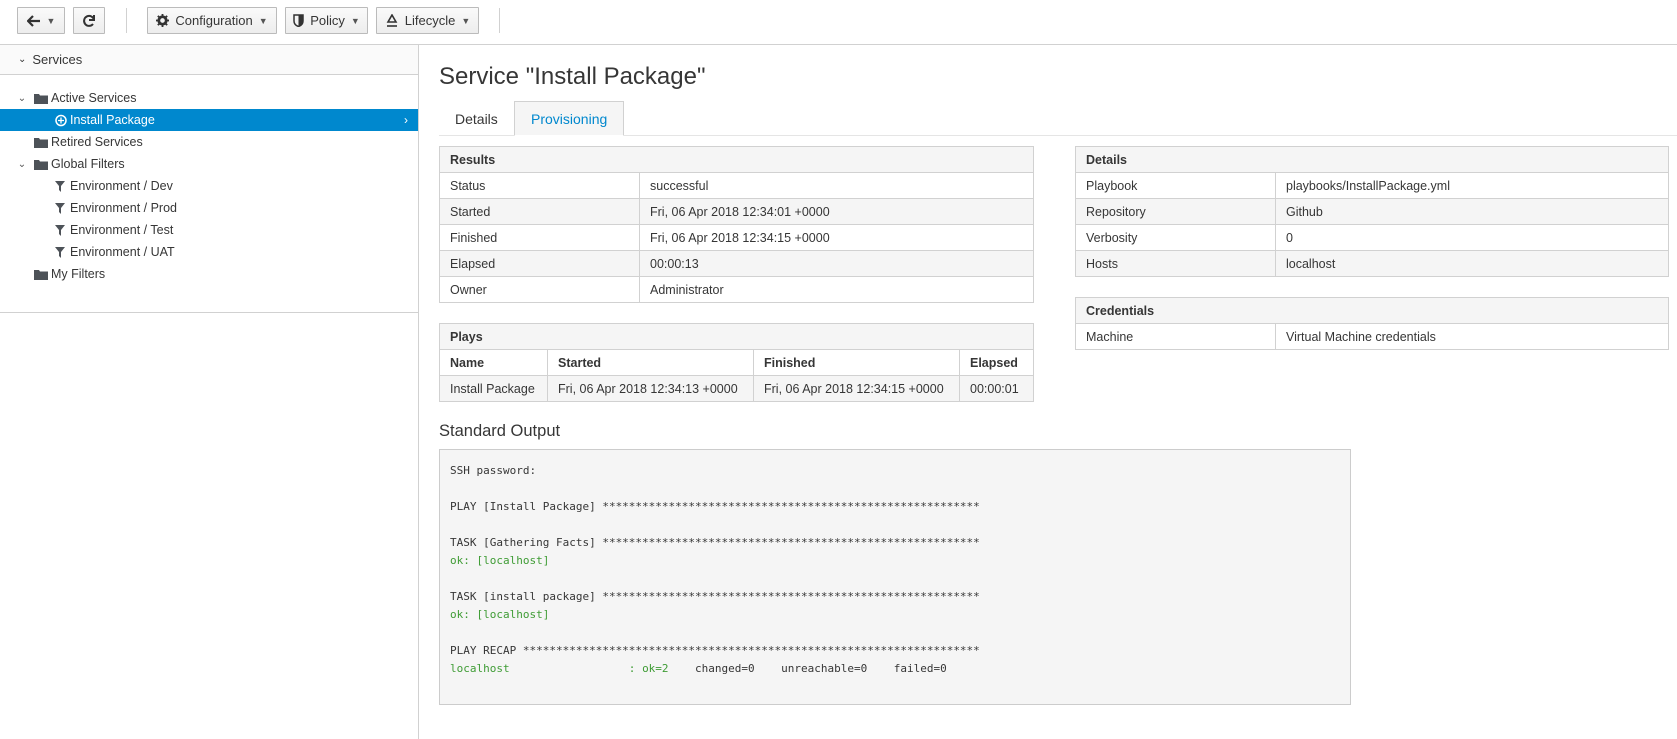  I want to click on tree-node-retired-services: Retired Services, so click(209, 142).